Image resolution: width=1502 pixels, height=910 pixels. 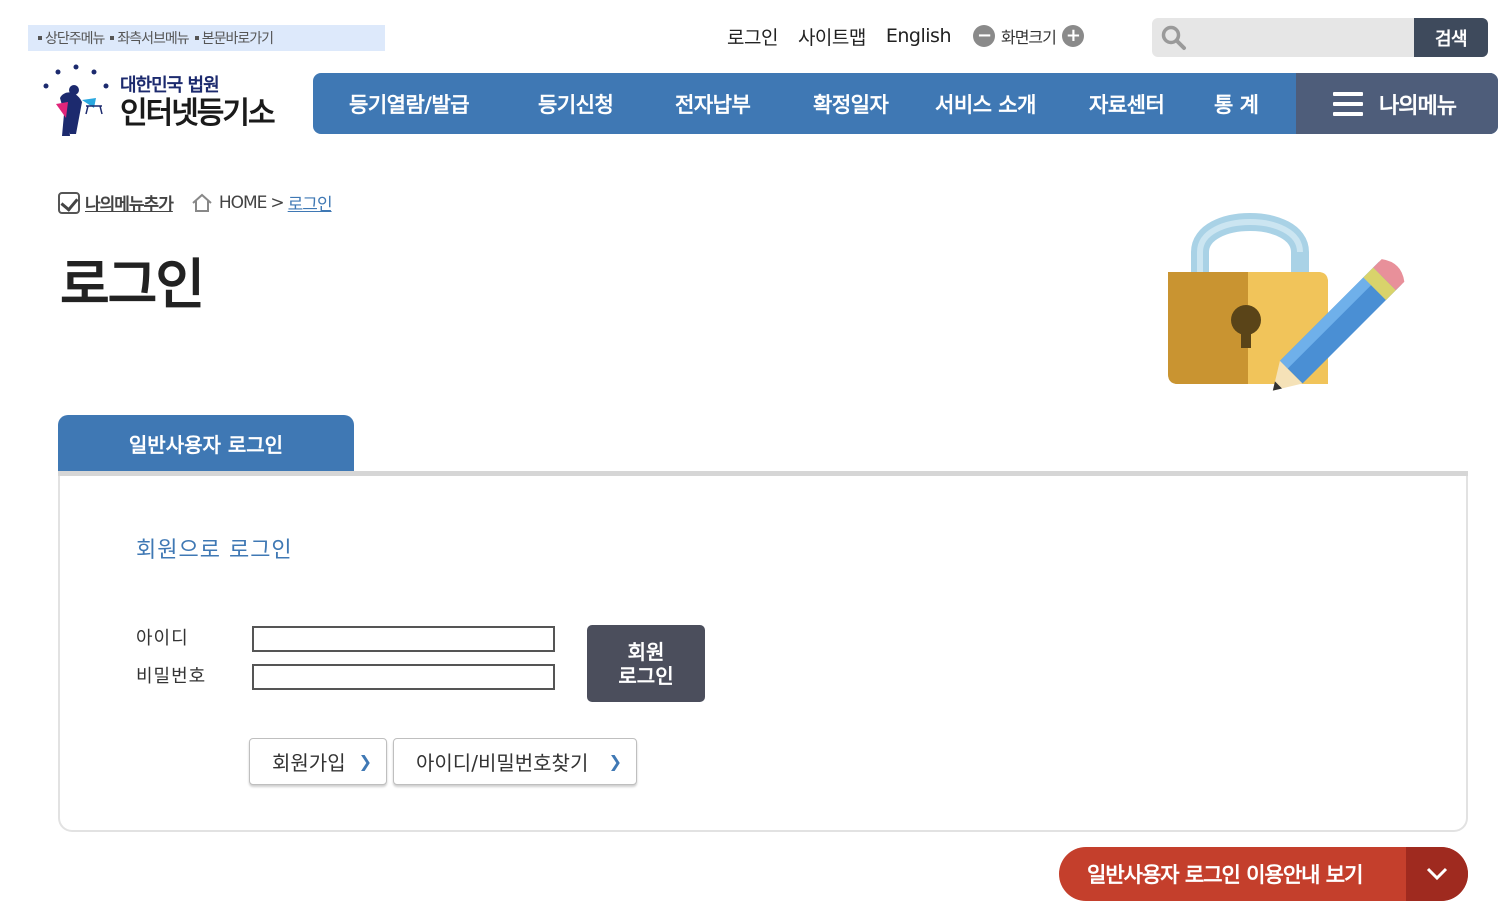 What do you see at coordinates (576, 104) in the screenshot?
I see `nav-item-registry-apply: 등기신청` at bounding box center [576, 104].